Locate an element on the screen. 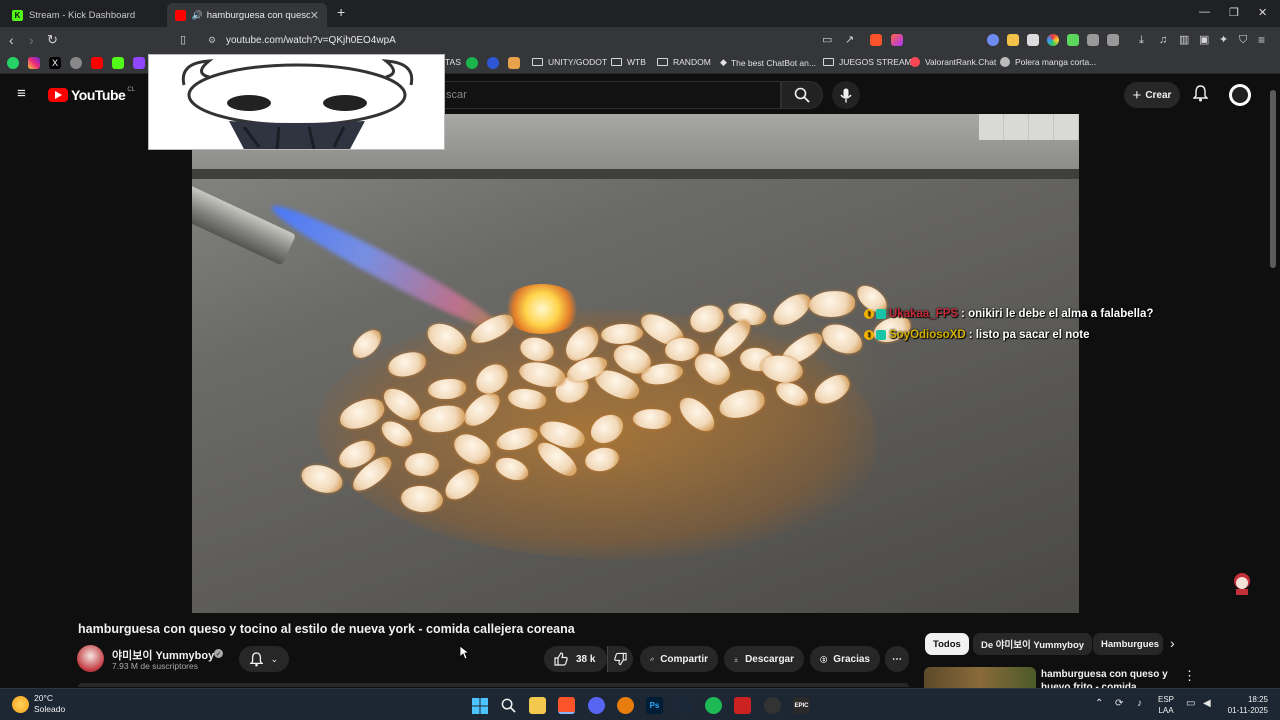 The height and width of the screenshot is (720, 1280). search-icon is located at coordinates (508, 705).